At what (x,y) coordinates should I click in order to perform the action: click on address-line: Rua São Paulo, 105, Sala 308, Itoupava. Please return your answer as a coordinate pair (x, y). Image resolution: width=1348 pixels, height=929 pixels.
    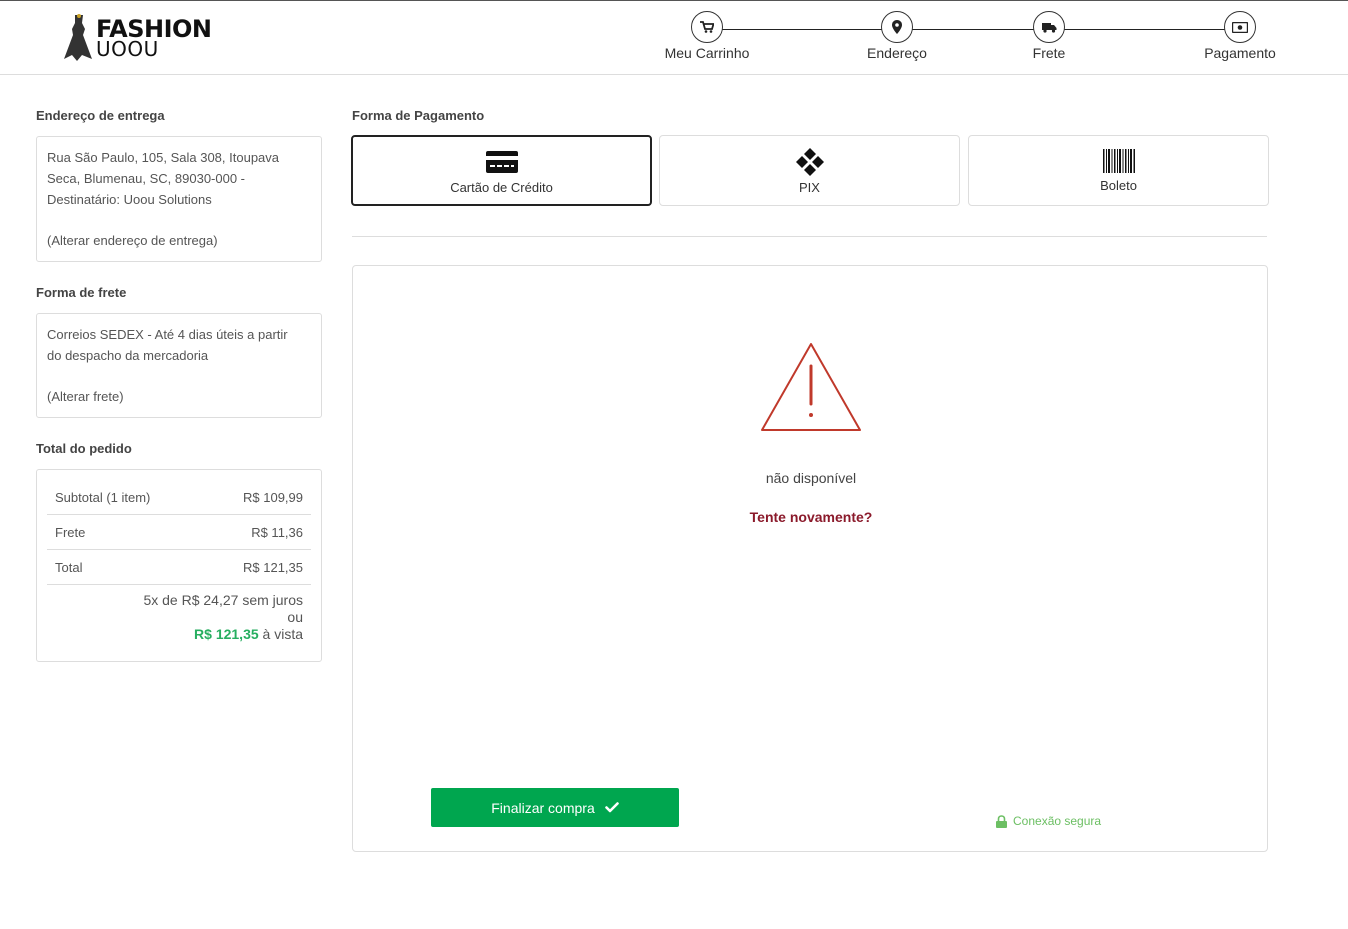
    Looking at the image, I should click on (163, 157).